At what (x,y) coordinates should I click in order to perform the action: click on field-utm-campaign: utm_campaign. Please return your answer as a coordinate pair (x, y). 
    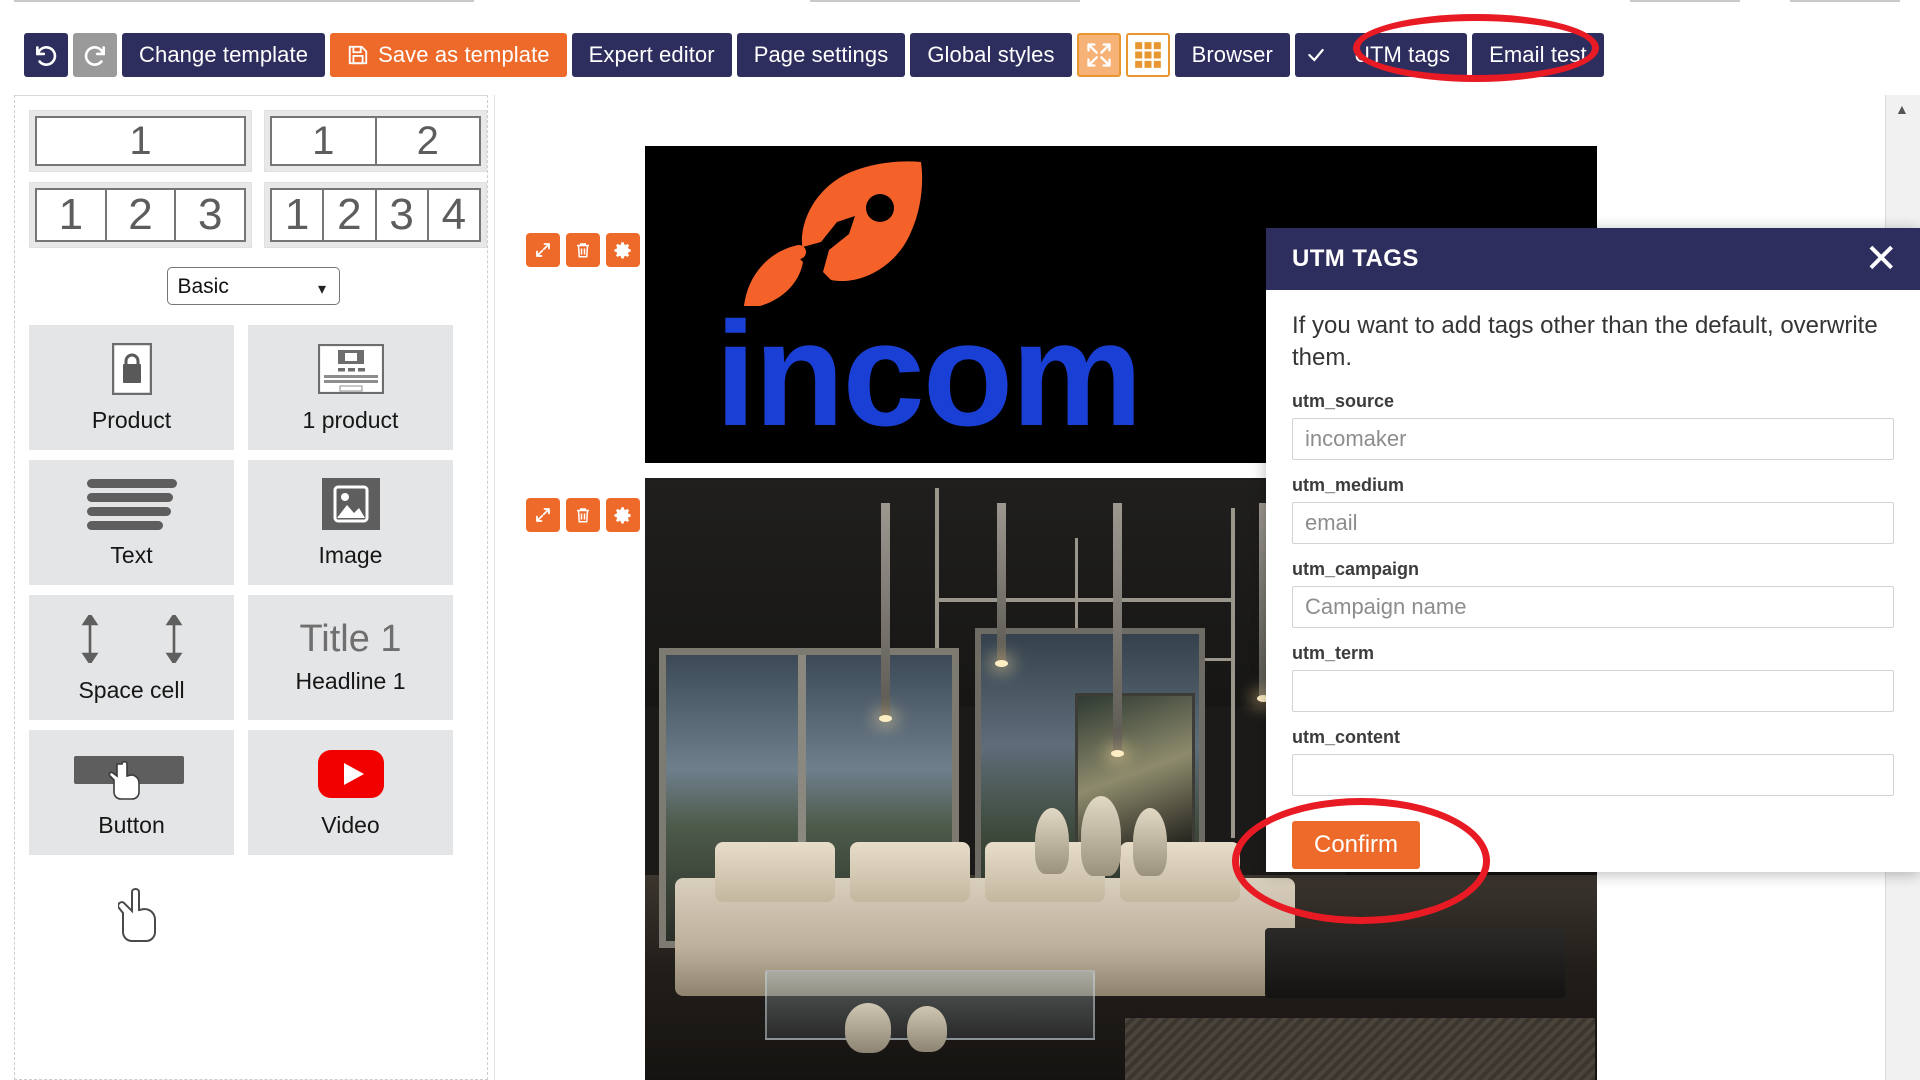
    Looking at the image, I should click on (1593, 594).